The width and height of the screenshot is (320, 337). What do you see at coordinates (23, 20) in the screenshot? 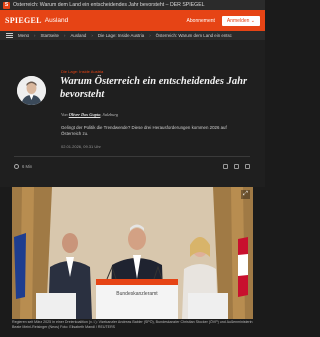
I see `spiegel-logo: SPIEGEL` at bounding box center [23, 20].